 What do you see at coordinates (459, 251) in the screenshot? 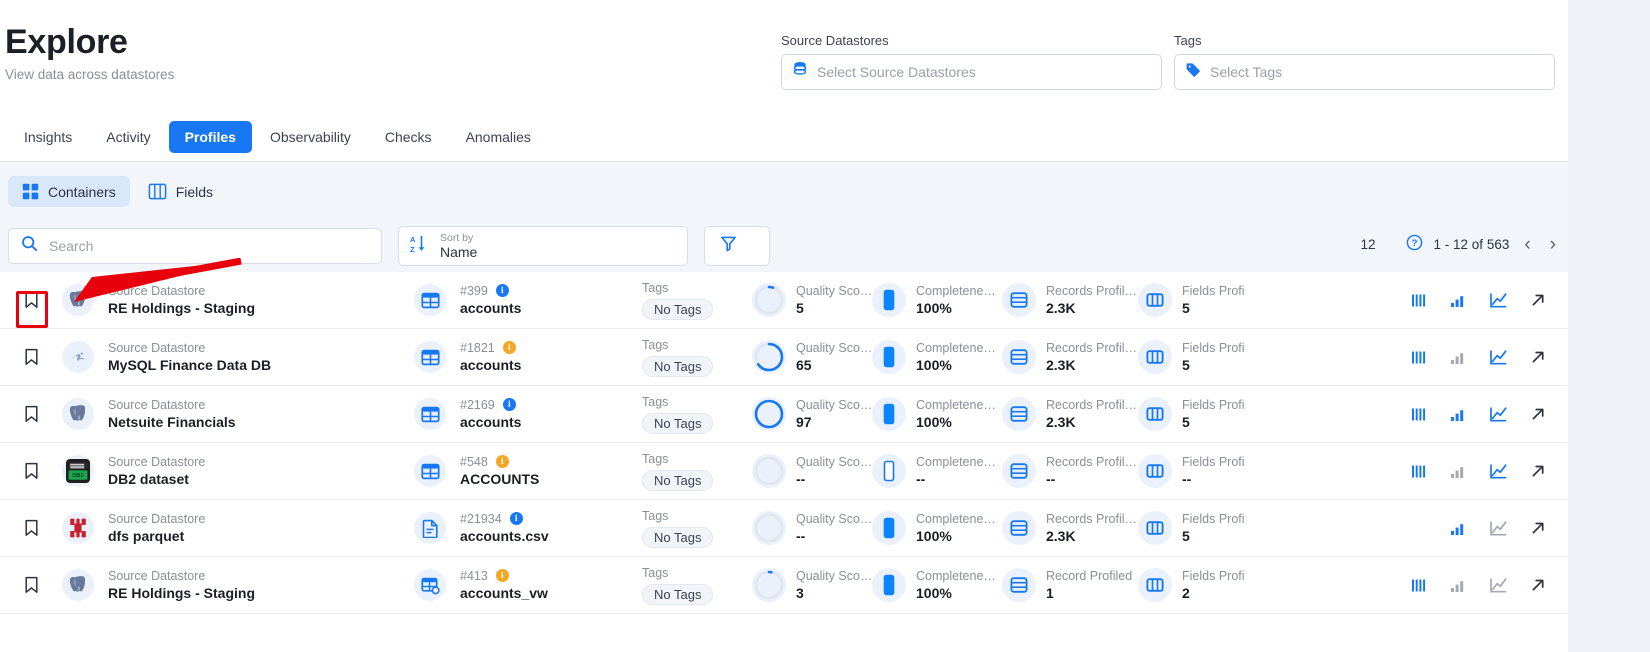
I see `sort-value: Name` at bounding box center [459, 251].